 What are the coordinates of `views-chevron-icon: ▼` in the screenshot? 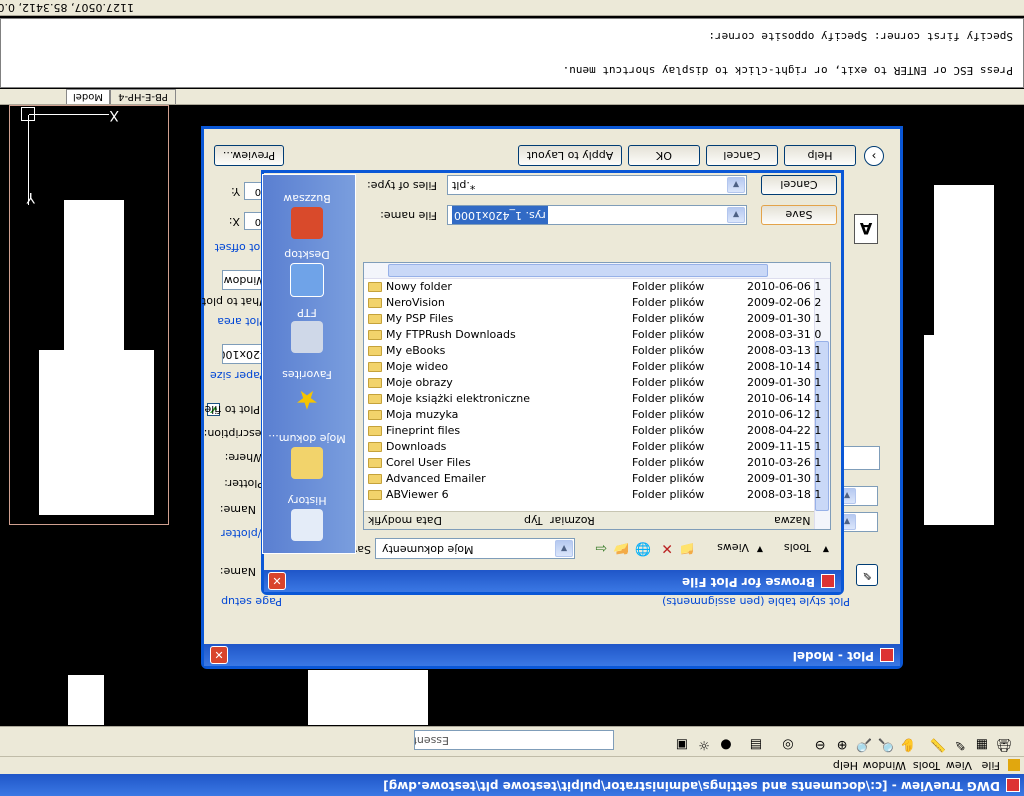 It's located at (759, 549).